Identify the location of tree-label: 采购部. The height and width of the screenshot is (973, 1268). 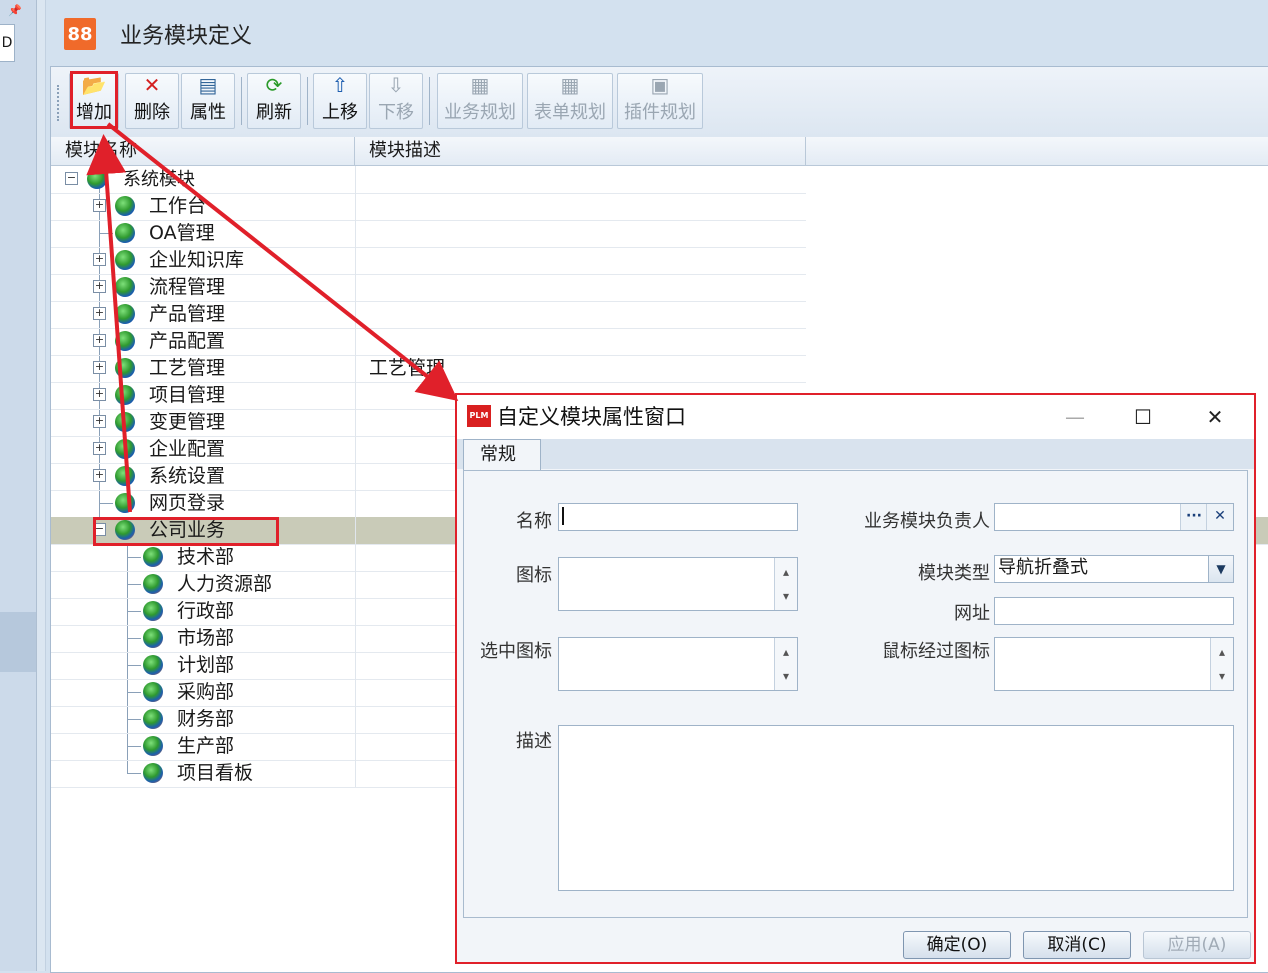
(206, 692).